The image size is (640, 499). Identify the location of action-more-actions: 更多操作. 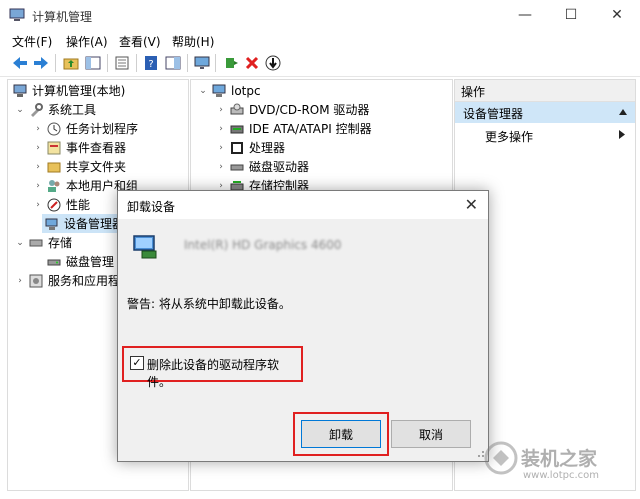
(545, 135).